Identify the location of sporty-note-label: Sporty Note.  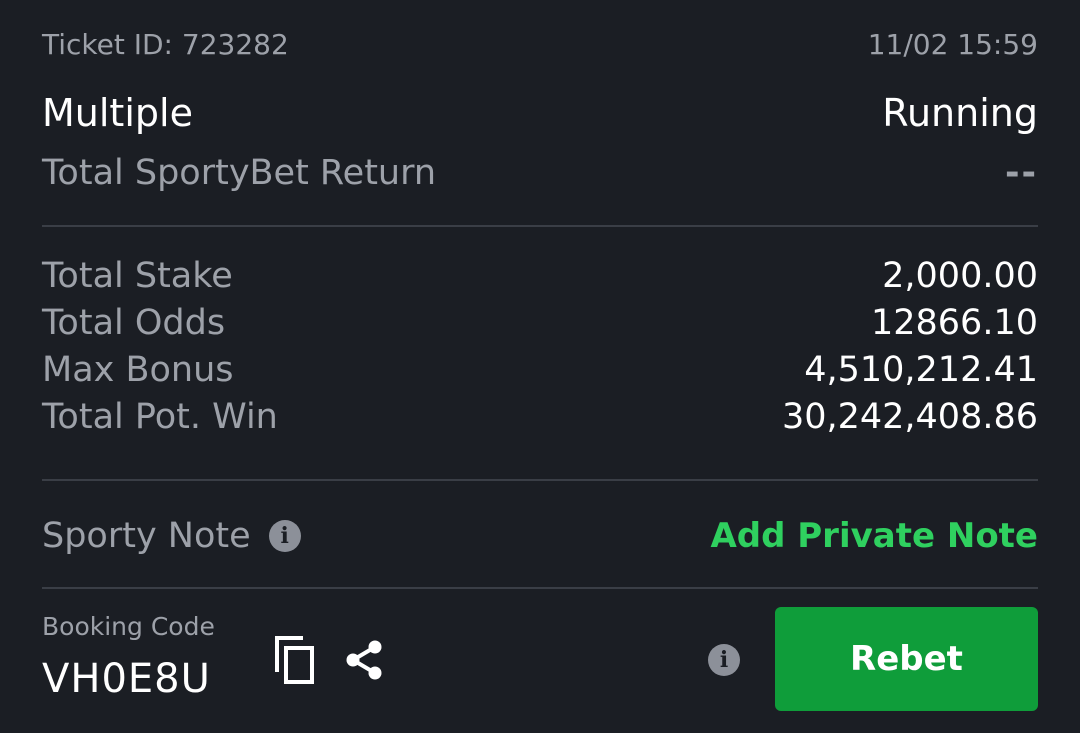
(146, 536).